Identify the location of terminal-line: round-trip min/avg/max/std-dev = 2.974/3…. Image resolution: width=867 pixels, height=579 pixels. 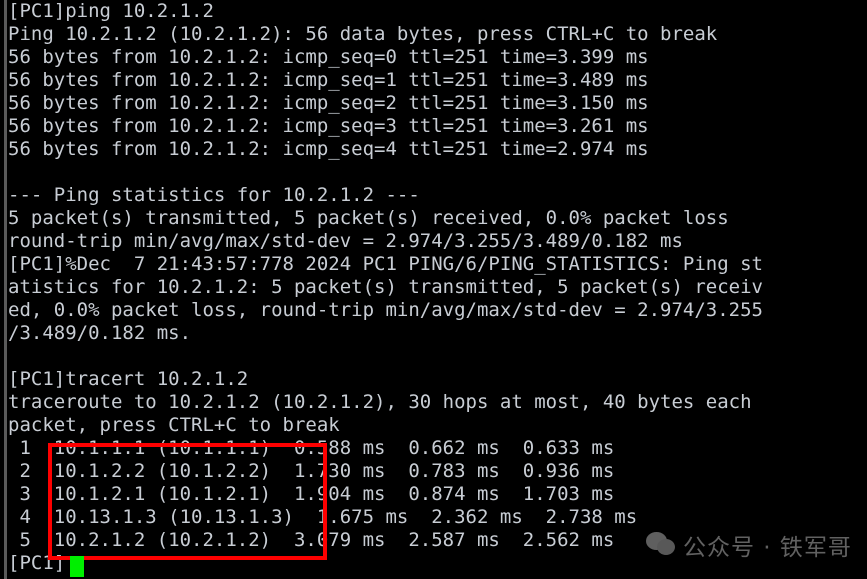
(345, 241).